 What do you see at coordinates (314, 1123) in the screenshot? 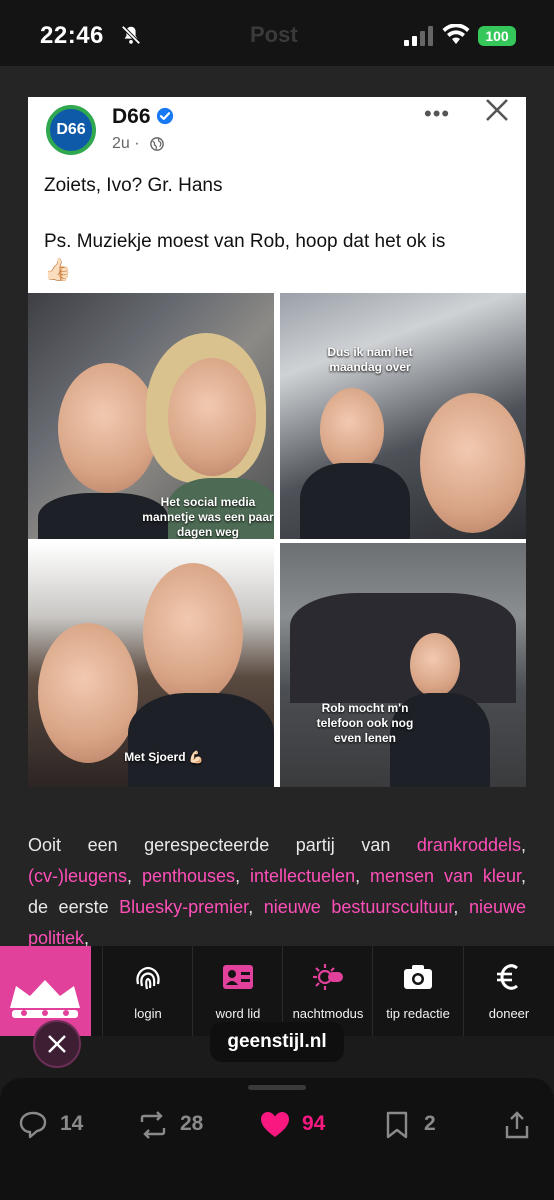
I see `like-count: 94` at bounding box center [314, 1123].